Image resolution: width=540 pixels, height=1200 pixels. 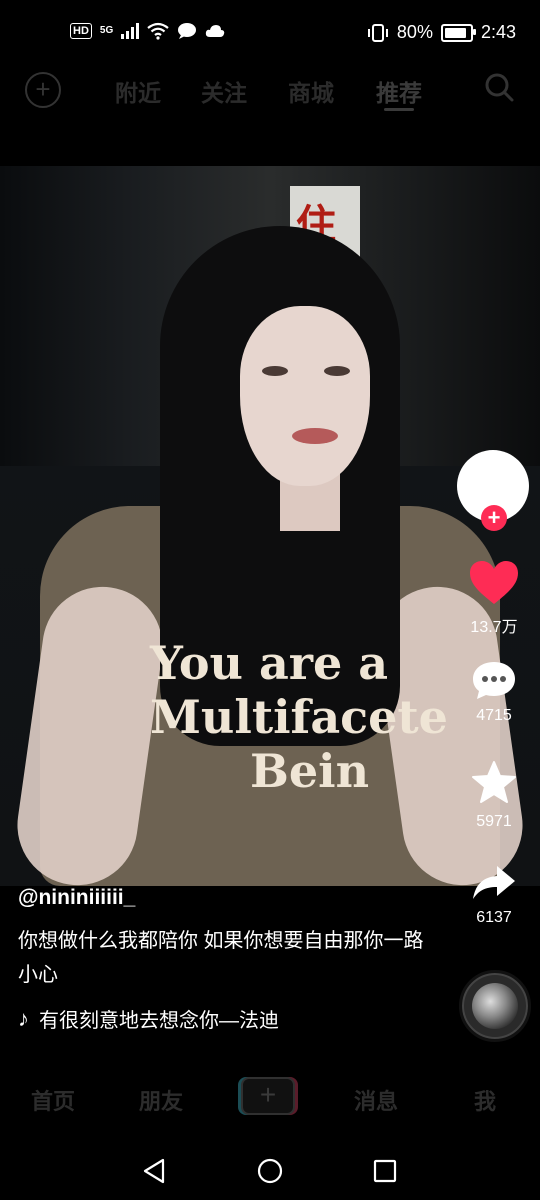 I want to click on favorite-count: 5971, so click(x=494, y=821).